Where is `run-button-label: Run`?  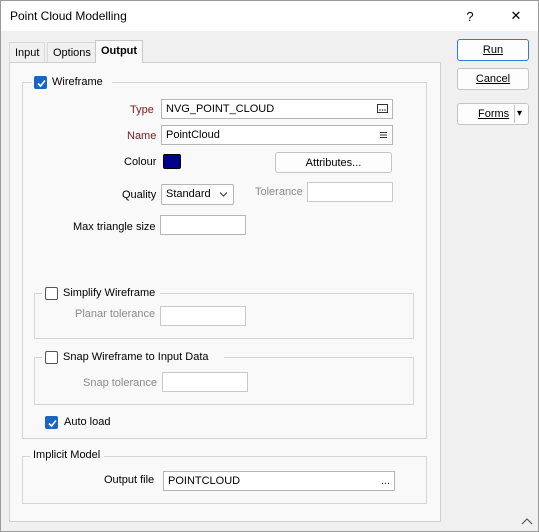
run-button-label: Run is located at coordinates (493, 50).